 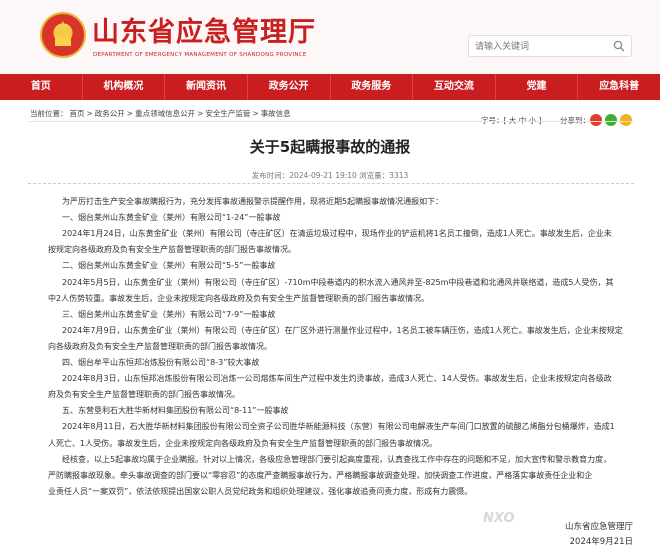 I want to click on article-line: 府及负有安全生产监督管理职责的部门报告事故情况。, so click(x=144, y=395).